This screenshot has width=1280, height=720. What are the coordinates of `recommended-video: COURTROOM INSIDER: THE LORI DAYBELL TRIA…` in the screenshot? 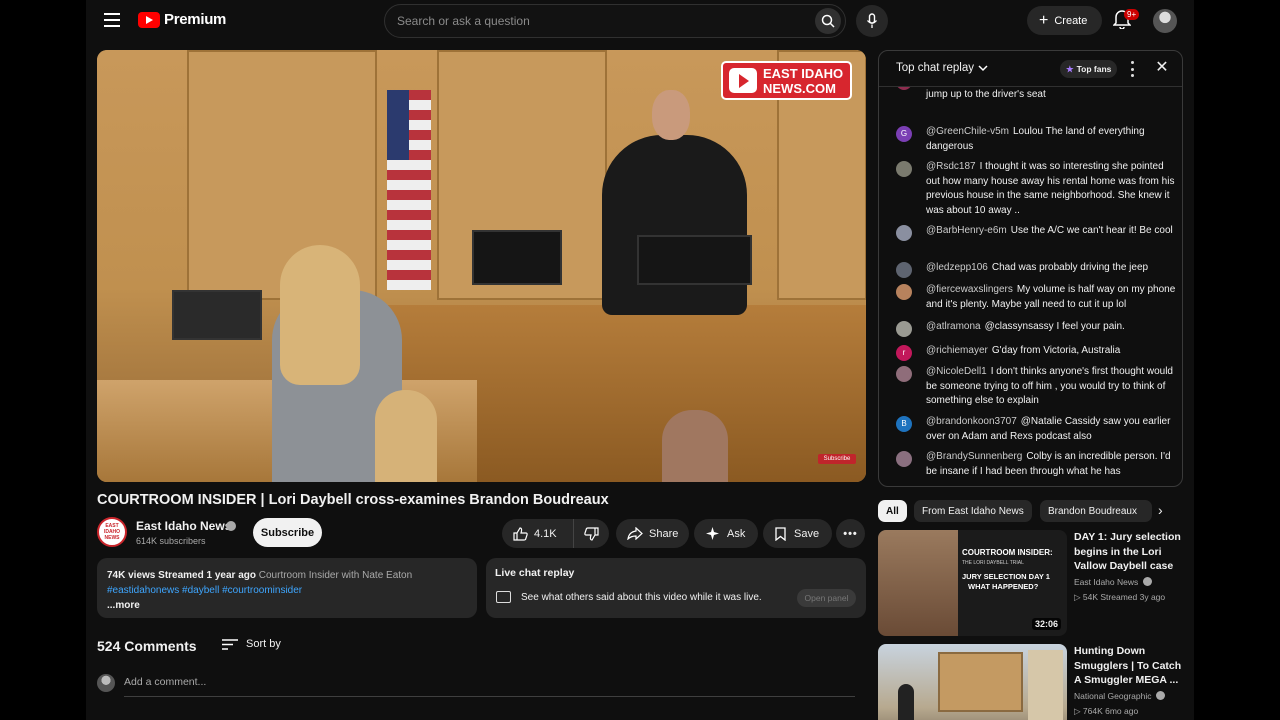 It's located at (1030, 583).